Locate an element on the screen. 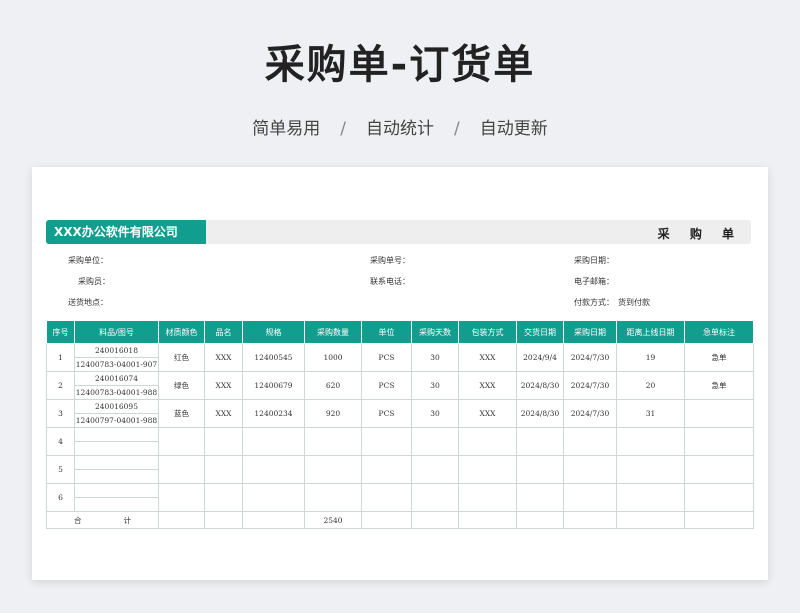 The image size is (800, 613). drawing-number: 12400783-04001-988 is located at coordinates (116, 392).